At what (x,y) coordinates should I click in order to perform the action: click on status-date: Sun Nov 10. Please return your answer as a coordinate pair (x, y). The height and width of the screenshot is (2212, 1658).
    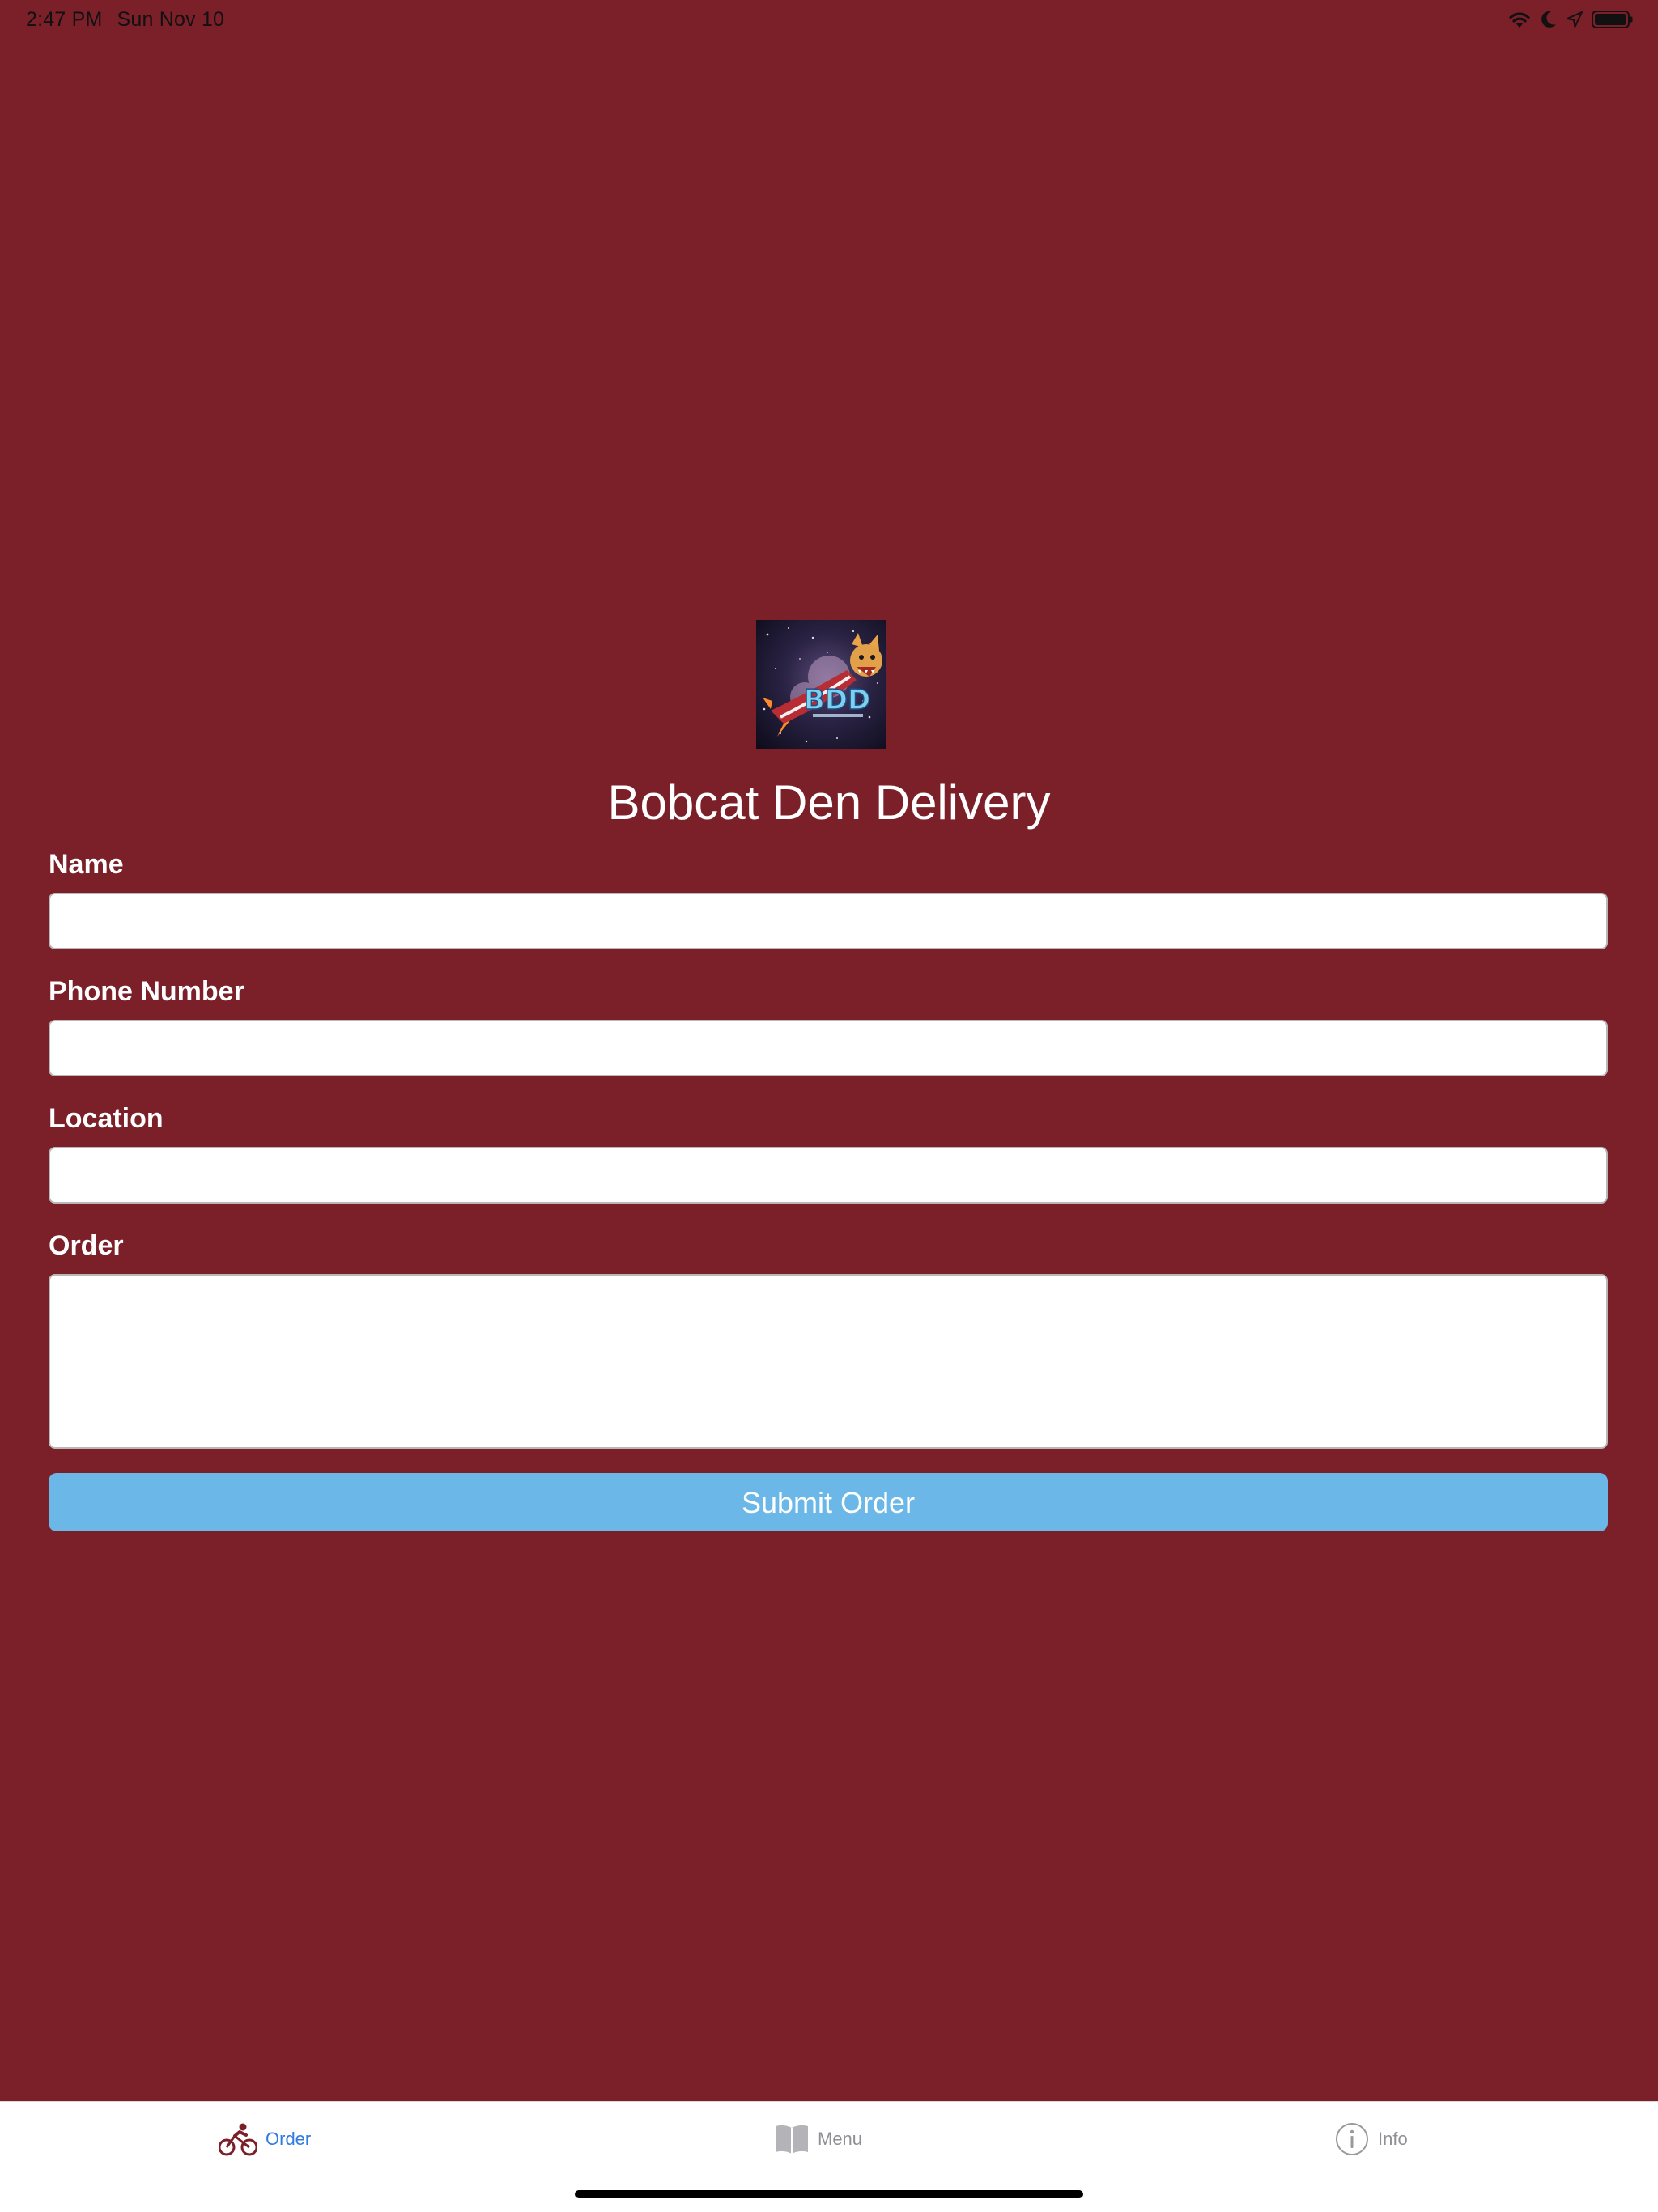
    Looking at the image, I should click on (171, 19).